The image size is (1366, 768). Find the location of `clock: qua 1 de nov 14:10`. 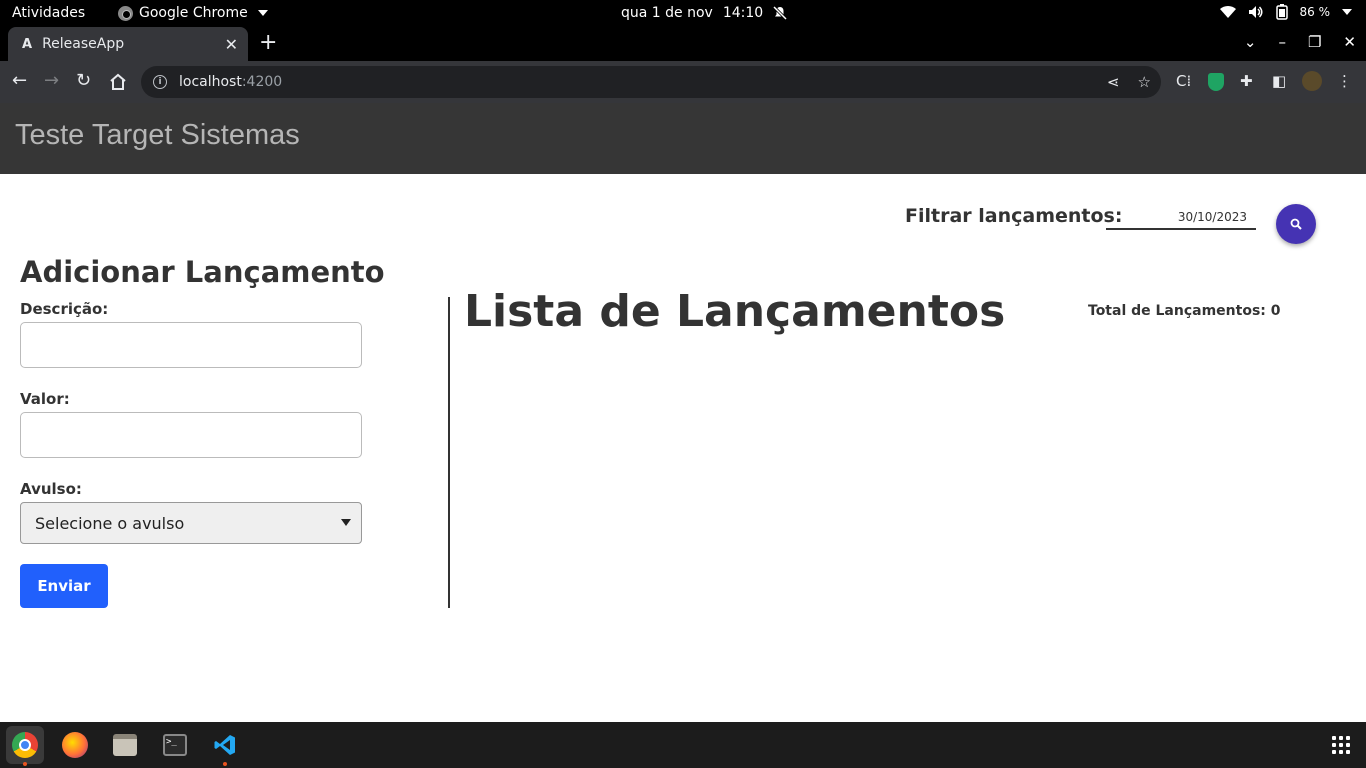

clock: qua 1 de nov 14:10 is located at coordinates (704, 13).